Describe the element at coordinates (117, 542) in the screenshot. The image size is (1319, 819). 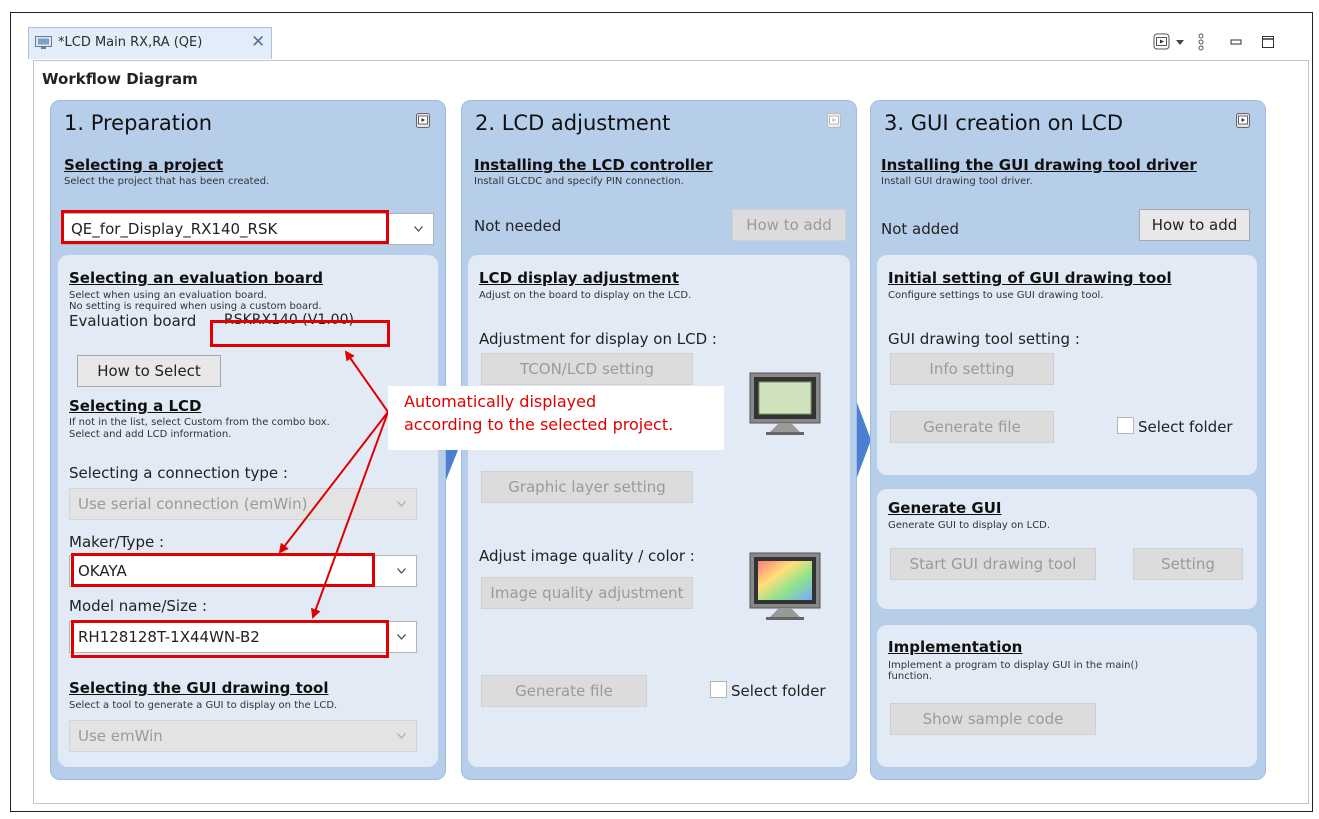
I see `maker-label: Maker/Type :` at that location.